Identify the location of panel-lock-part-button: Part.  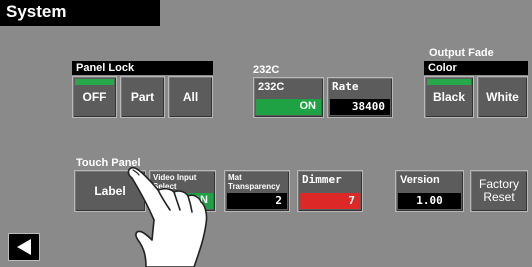
(142, 97).